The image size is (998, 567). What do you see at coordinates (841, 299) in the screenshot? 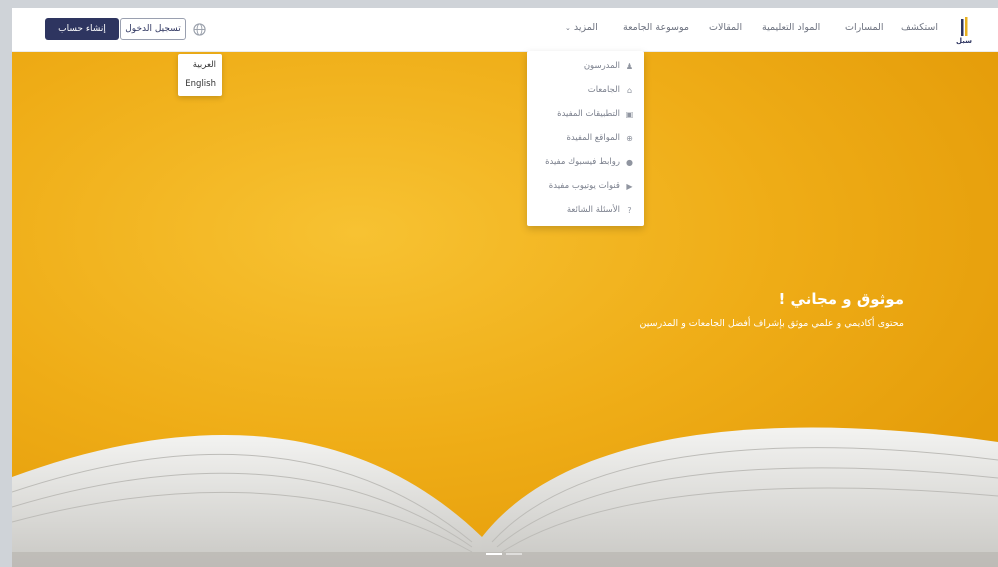
I see `hero-title: موثوق و مجاني !` at bounding box center [841, 299].